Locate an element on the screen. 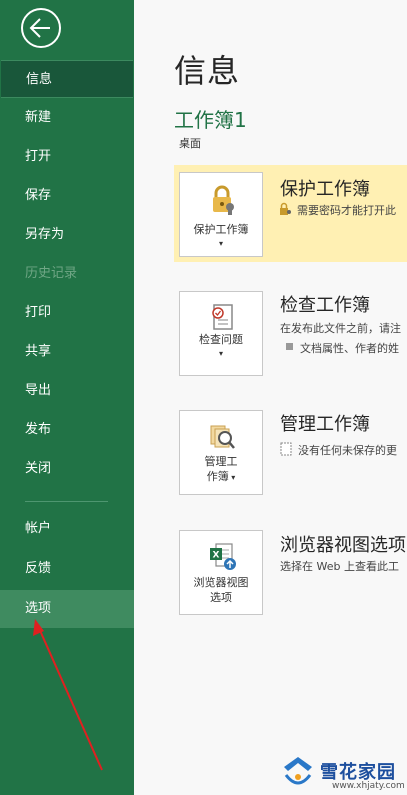  annotation-arrow-icon is located at coordinates (68, 695).